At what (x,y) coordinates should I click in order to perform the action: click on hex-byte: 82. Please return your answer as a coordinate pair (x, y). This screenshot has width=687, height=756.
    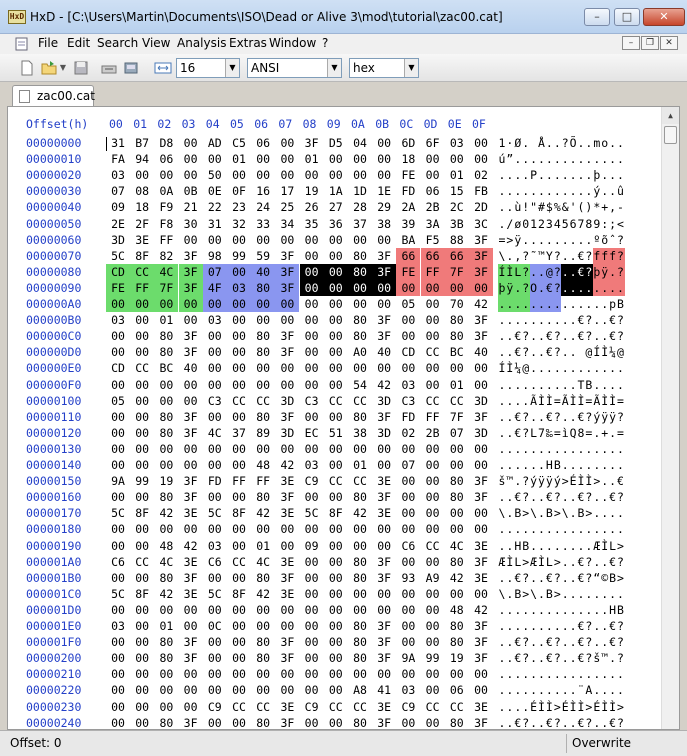
    Looking at the image, I should click on (166, 256).